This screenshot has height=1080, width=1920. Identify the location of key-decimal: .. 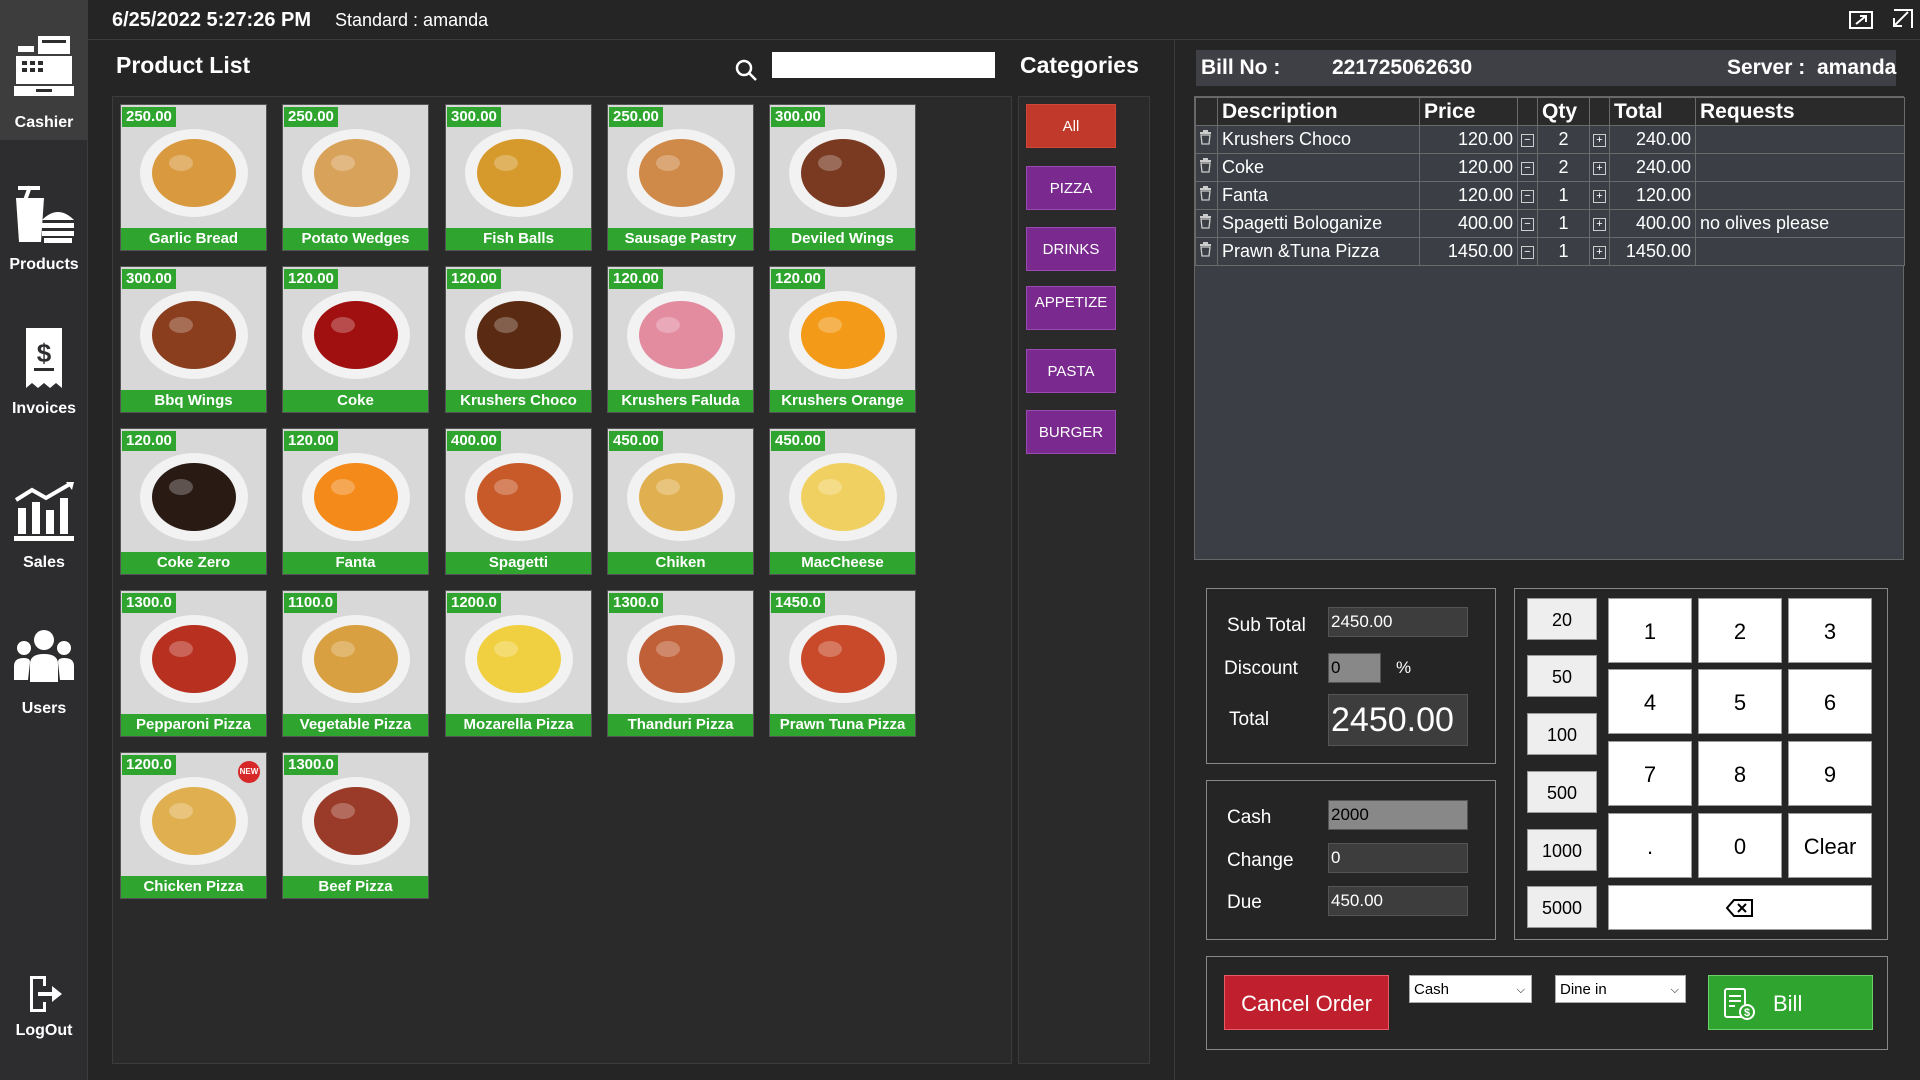
(1650, 845).